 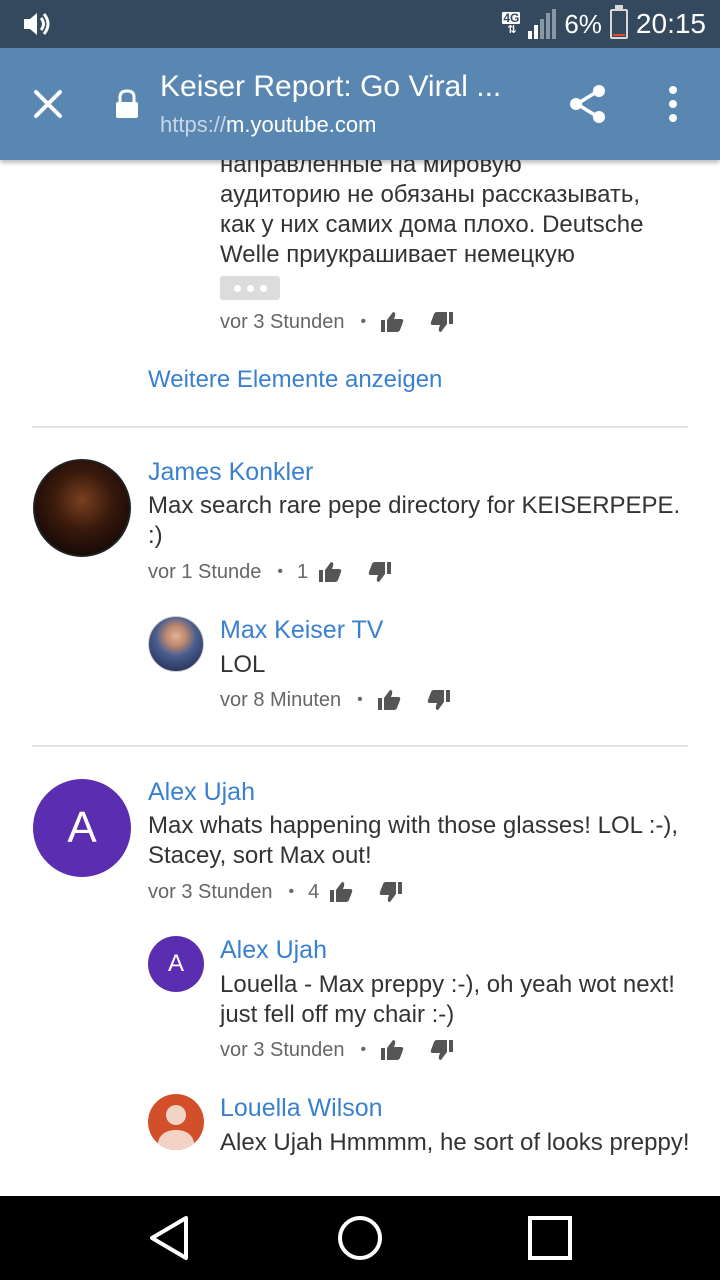 I want to click on status-bar: 4G ⇅ 6% 20:15, so click(x=360, y=24).